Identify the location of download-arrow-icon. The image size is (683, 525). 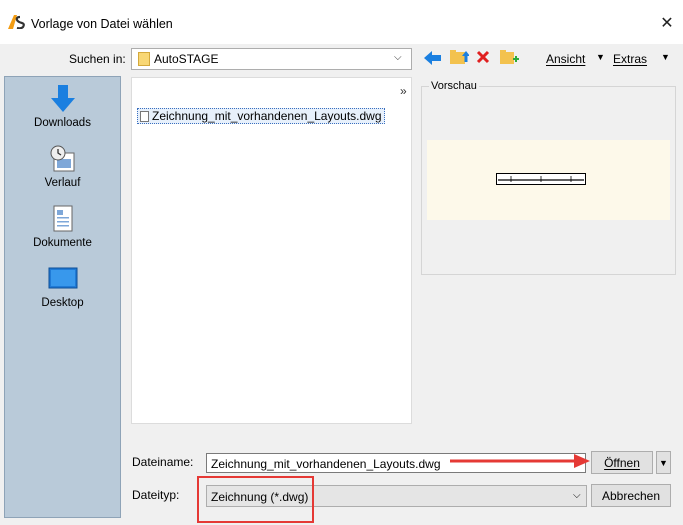
(62, 98).